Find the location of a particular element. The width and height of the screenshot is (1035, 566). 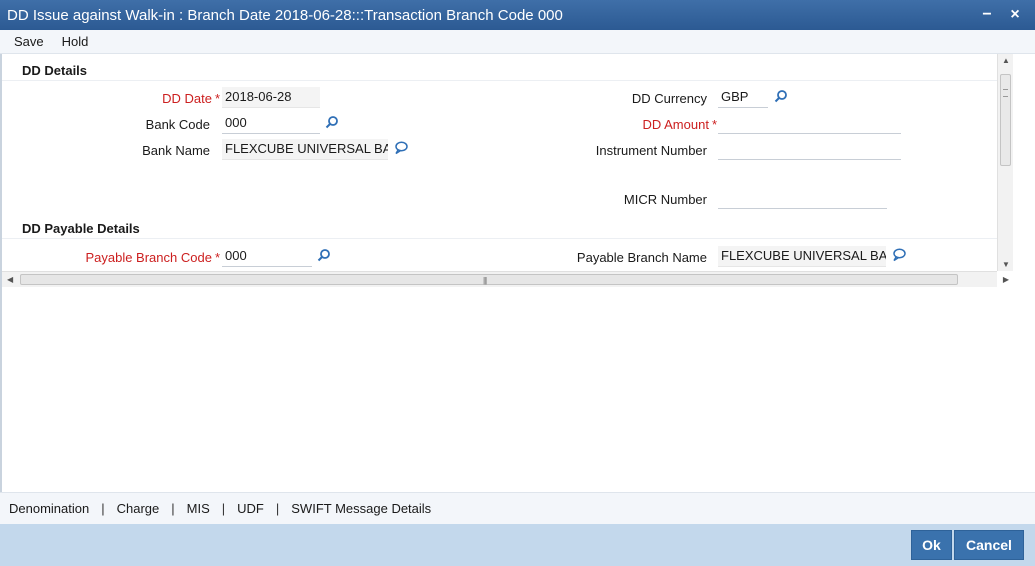

footer-bar: Ok Cancel is located at coordinates (517, 545).